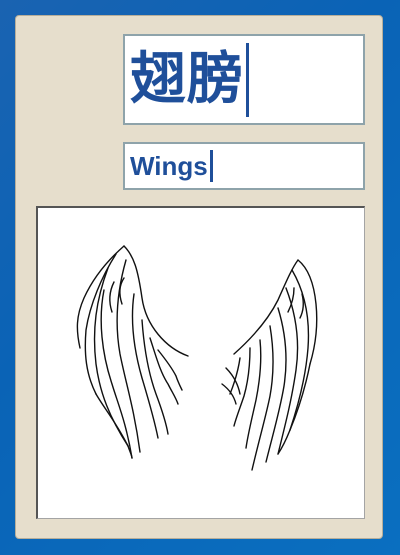 This screenshot has height=555, width=400. I want to click on chinese-word-field: 翅膀, so click(244, 79).